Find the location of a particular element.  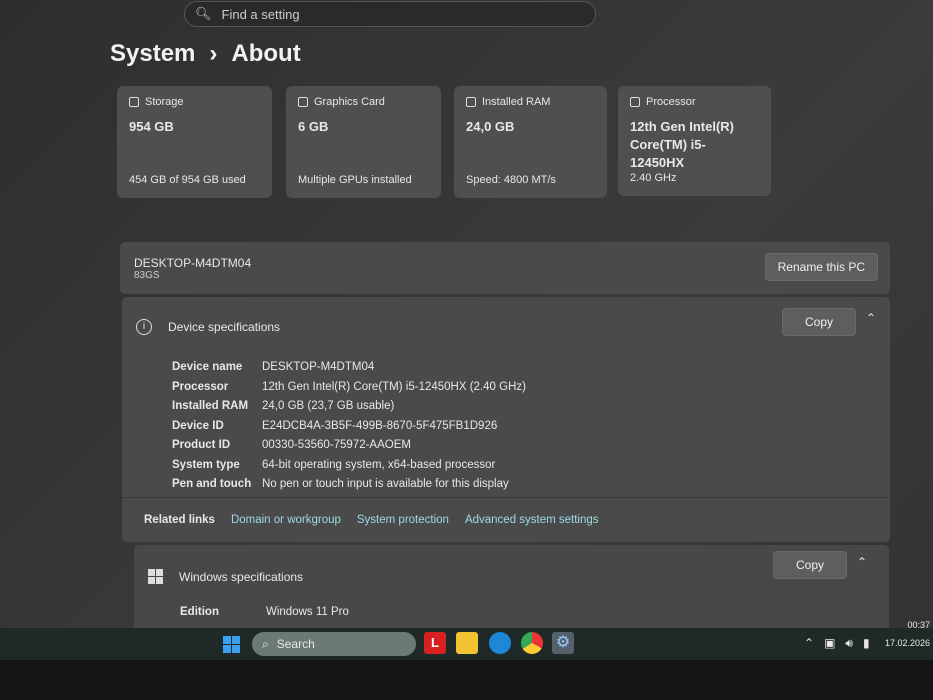

section-title: Device specifications is located at coordinates (224, 327).